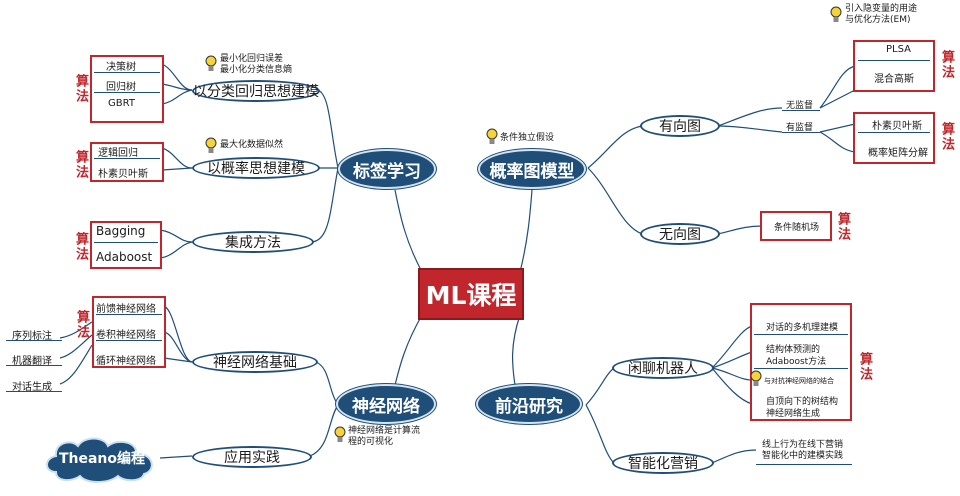 The image size is (960, 496). I want to click on list-item: 循环神经网络, so click(126, 361).